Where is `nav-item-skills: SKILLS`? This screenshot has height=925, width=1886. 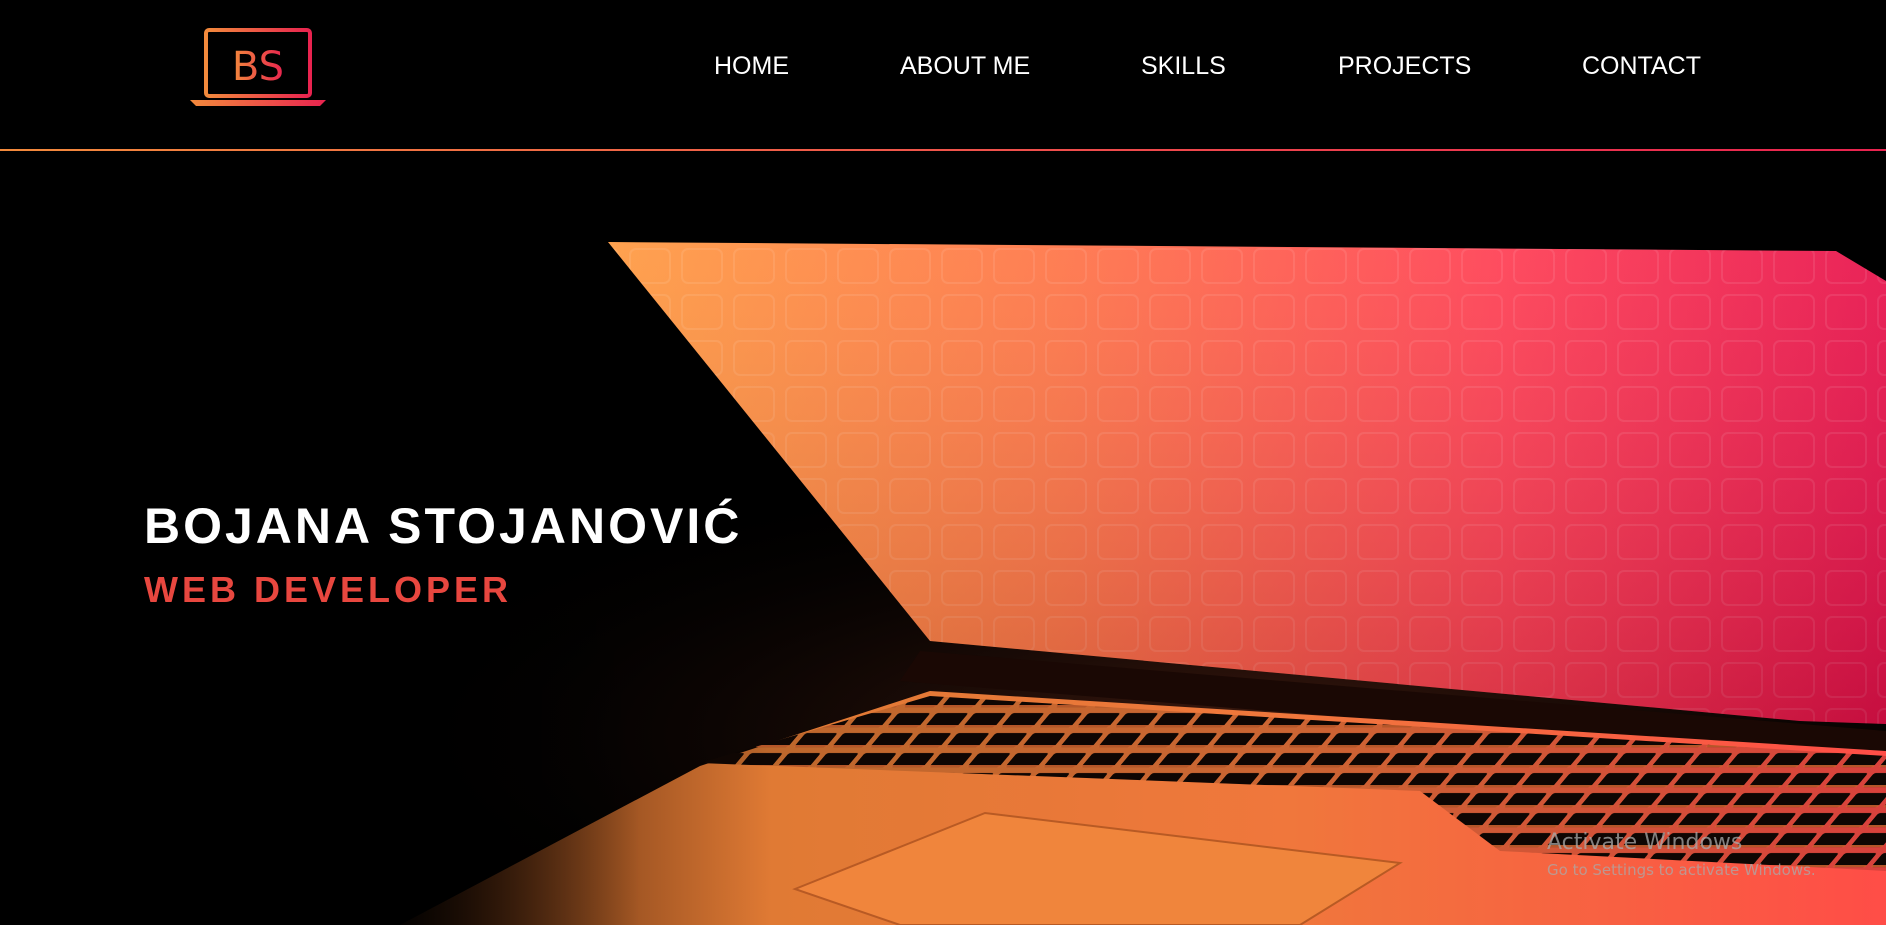
nav-item-skills: SKILLS is located at coordinates (1183, 66).